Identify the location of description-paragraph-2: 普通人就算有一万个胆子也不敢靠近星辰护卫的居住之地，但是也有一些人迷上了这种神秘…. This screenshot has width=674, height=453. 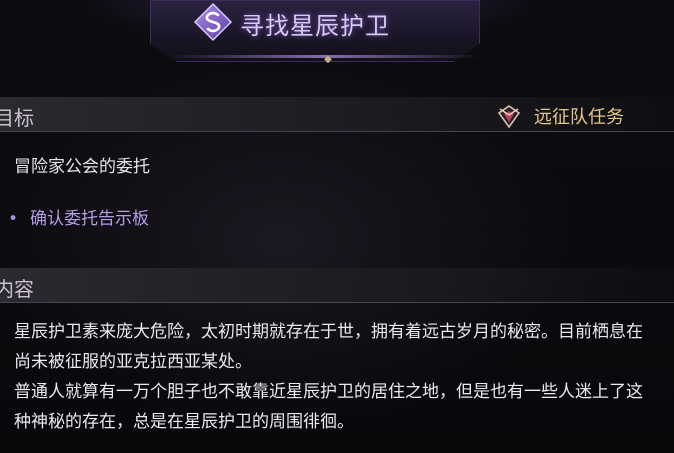
(328, 407).